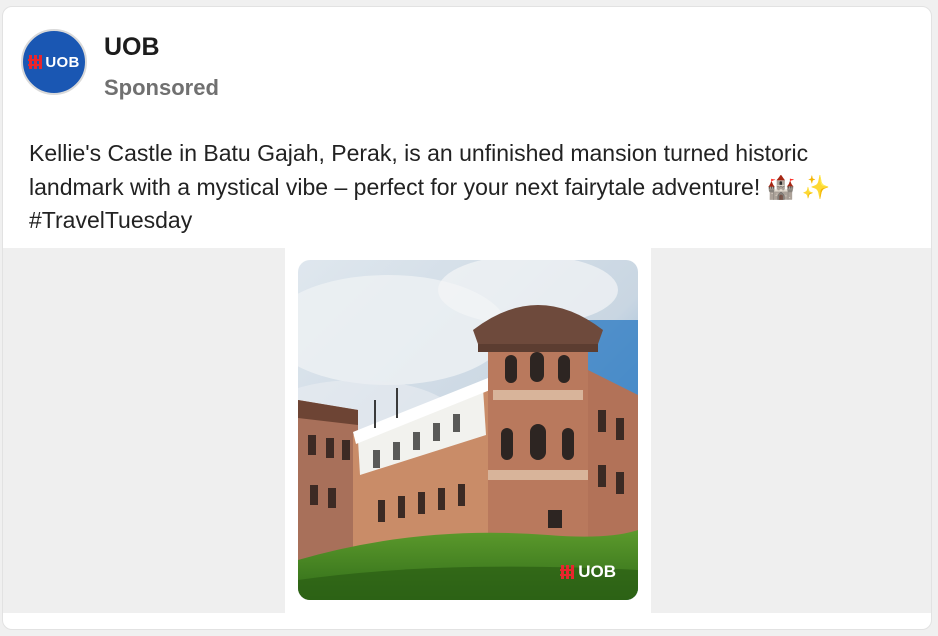 The width and height of the screenshot is (938, 636). What do you see at coordinates (597, 571) in the screenshot?
I see `watermark-text: UOB` at bounding box center [597, 571].